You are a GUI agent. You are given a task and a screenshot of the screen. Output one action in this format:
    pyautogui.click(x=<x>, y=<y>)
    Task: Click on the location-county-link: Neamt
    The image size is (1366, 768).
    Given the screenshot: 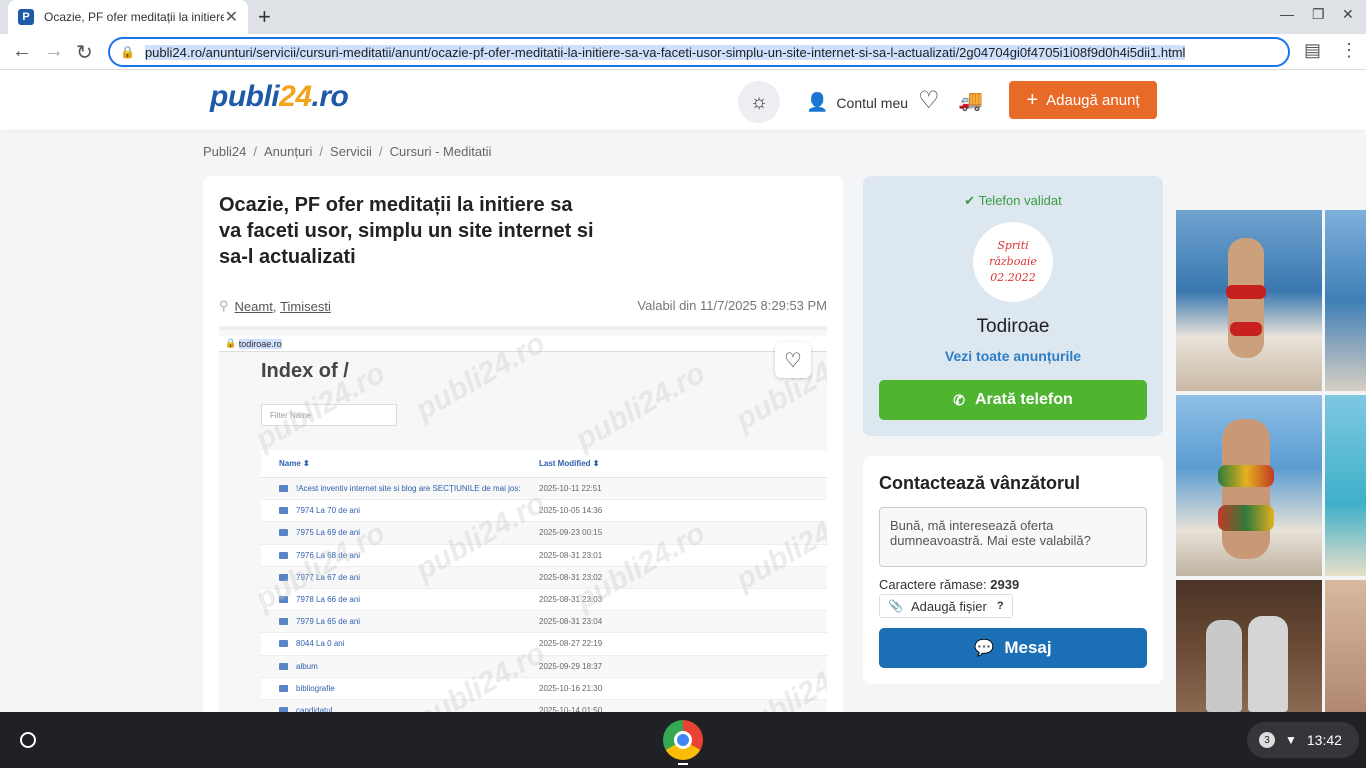 What is the action you would take?
    pyautogui.click(x=254, y=306)
    